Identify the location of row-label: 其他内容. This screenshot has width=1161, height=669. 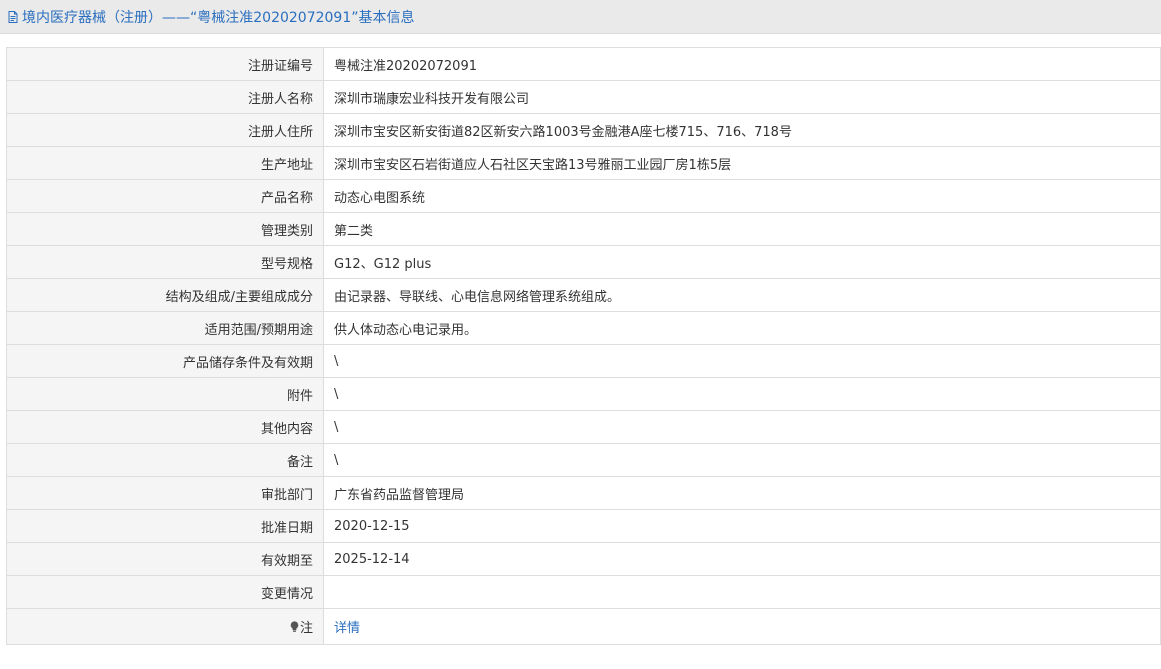
(165, 427).